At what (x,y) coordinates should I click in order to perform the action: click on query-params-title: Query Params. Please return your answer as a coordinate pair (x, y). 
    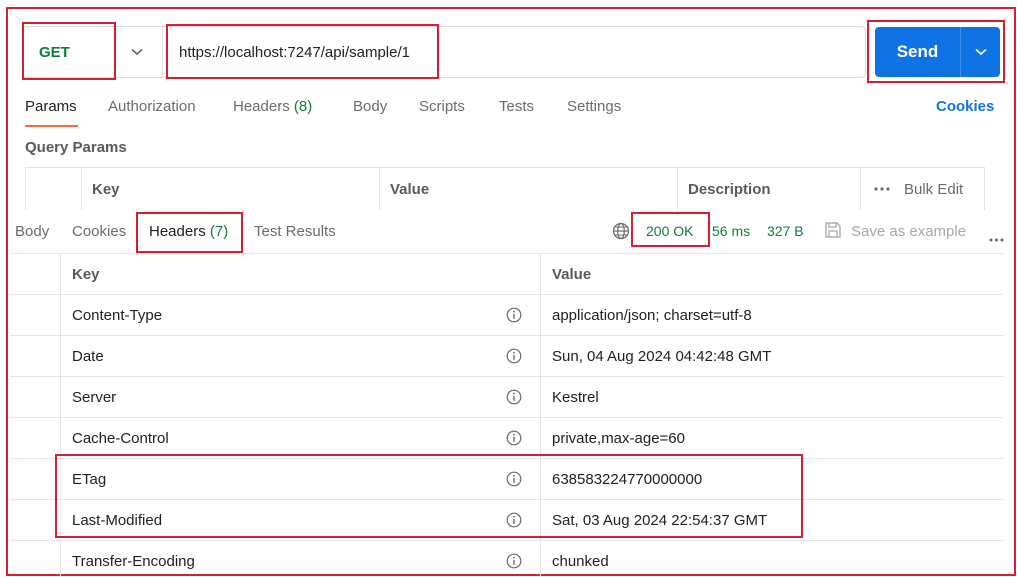
    Looking at the image, I should click on (76, 147).